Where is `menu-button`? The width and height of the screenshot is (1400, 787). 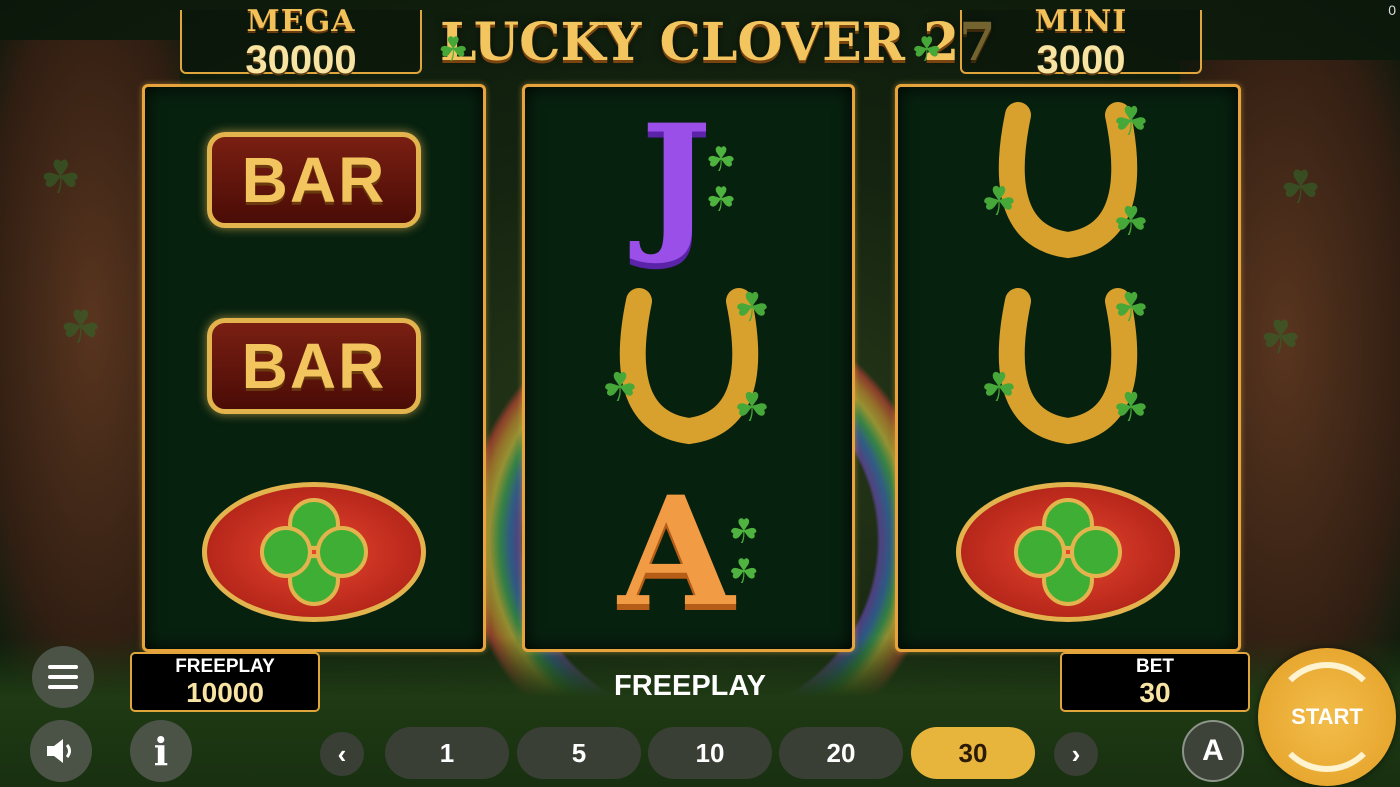
menu-button is located at coordinates (63, 677).